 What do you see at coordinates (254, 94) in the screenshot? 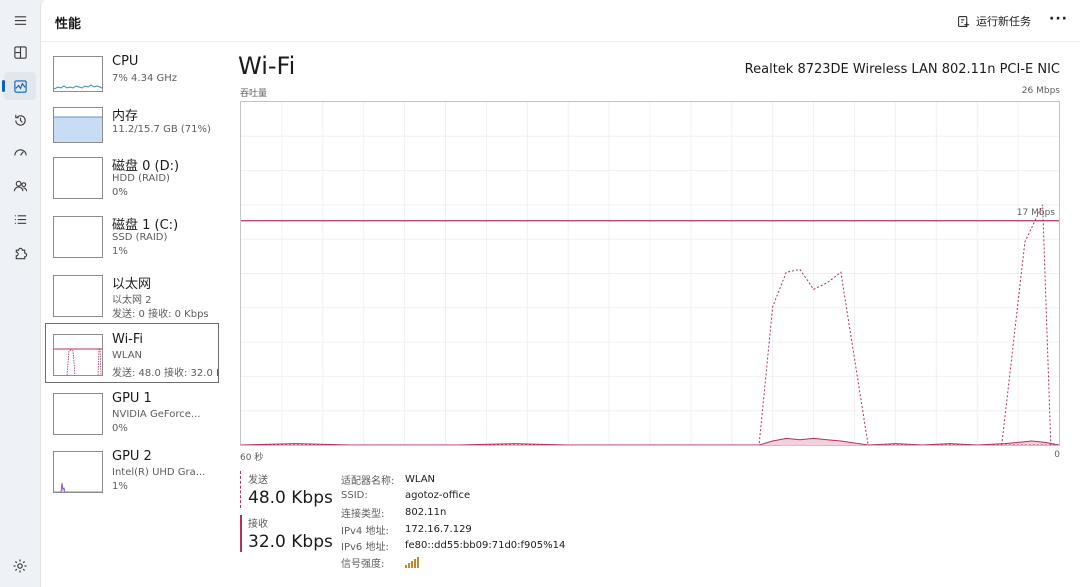
I see `throughput-axis-label: 吞吐量` at bounding box center [254, 94].